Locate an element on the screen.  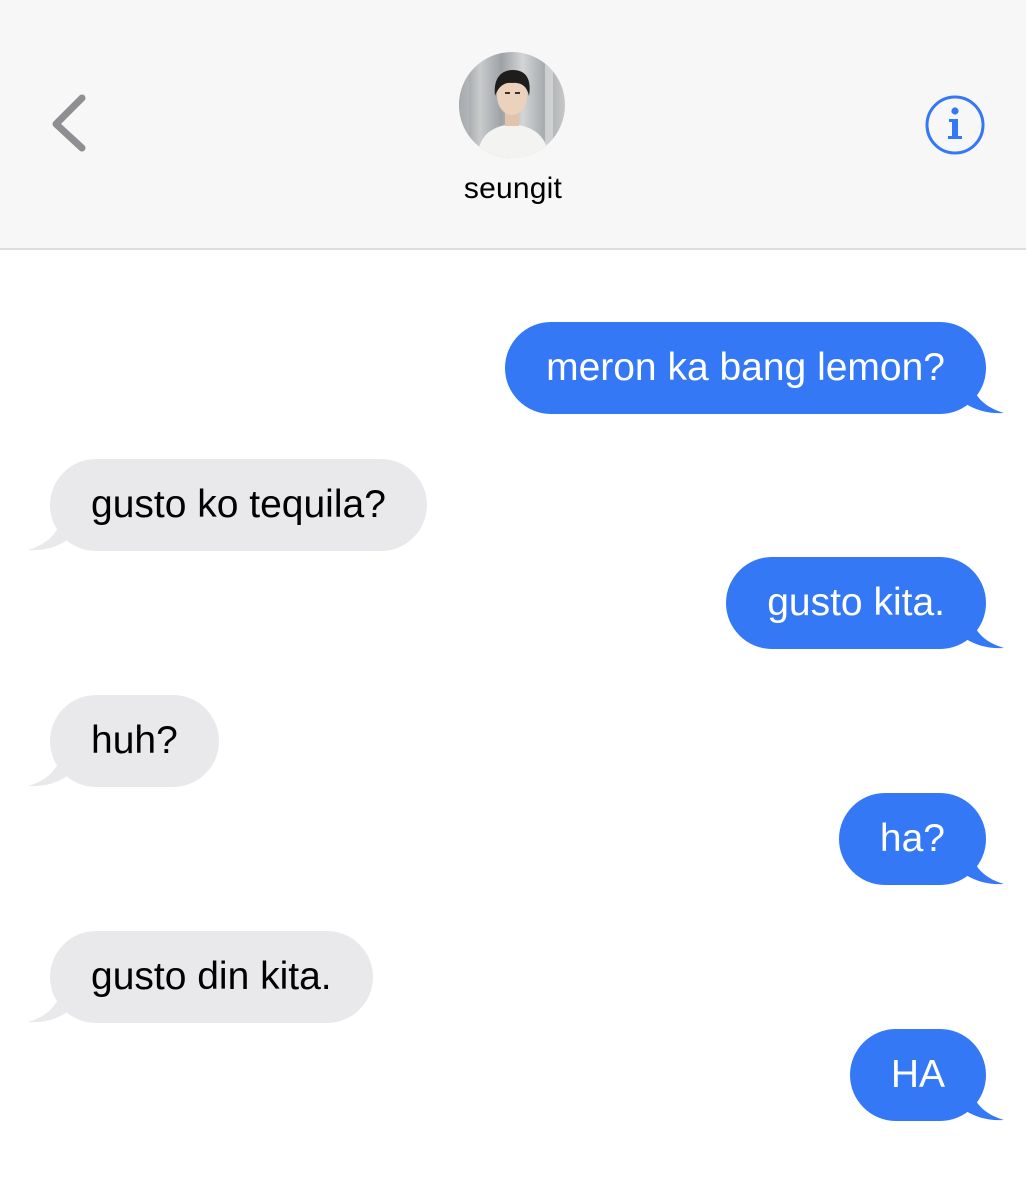
received-bubble: huh? is located at coordinates (134, 741).